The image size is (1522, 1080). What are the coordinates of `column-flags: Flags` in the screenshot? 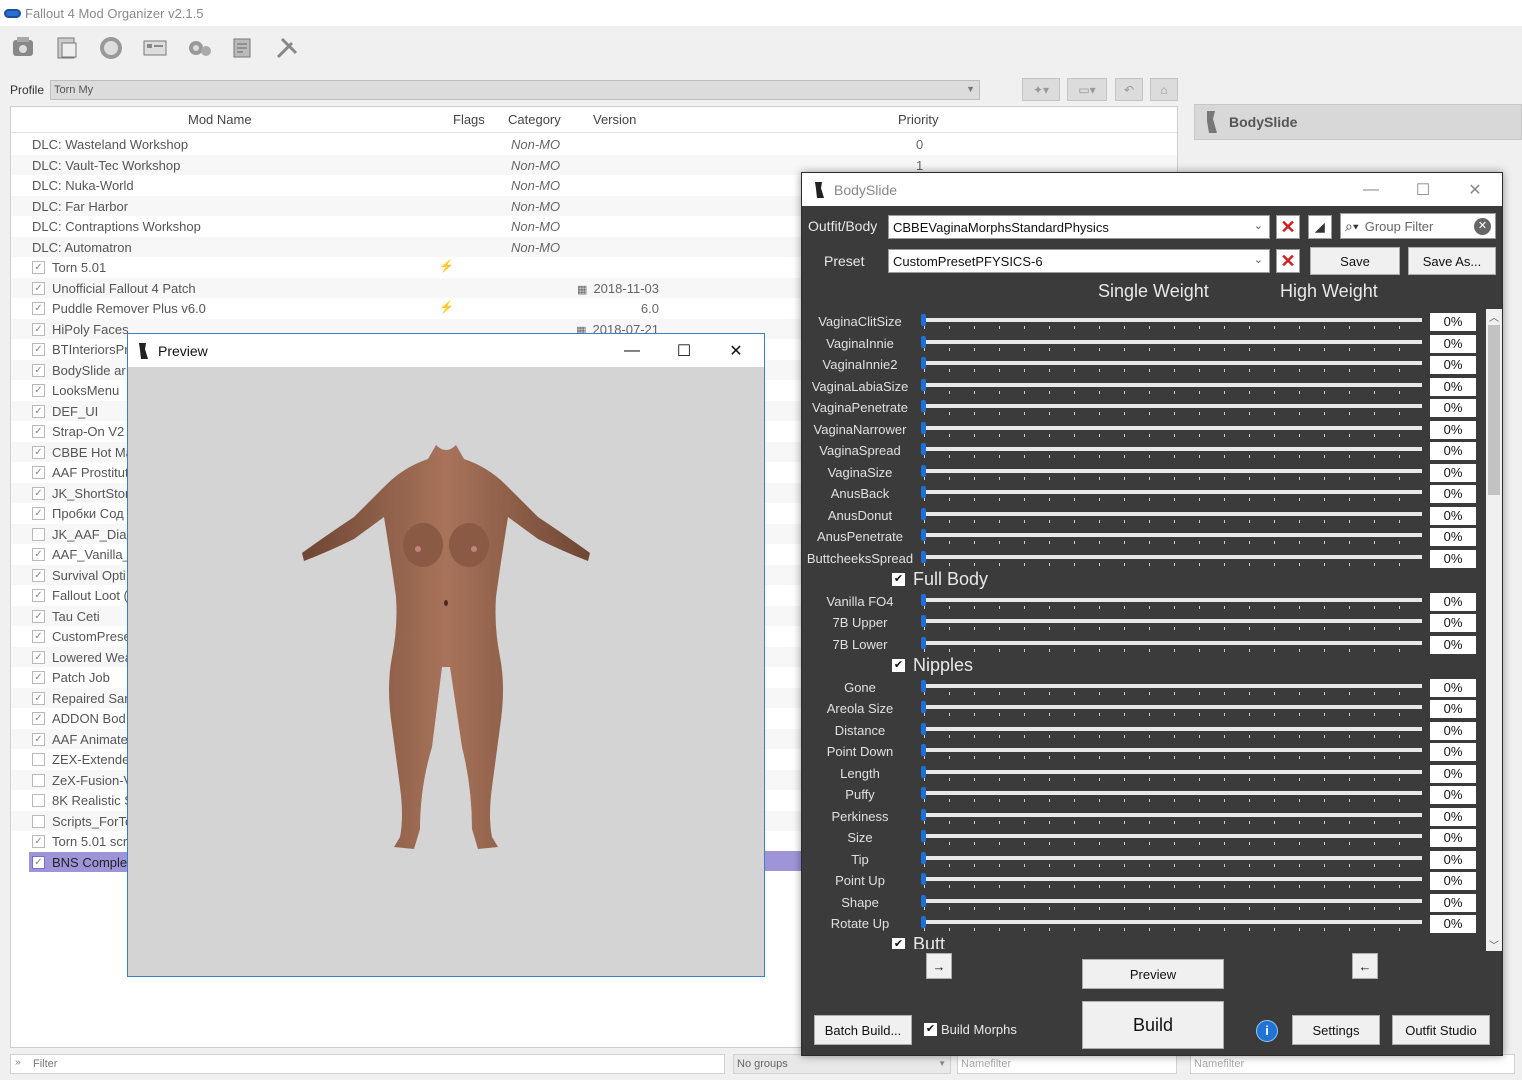 It's located at (469, 119).